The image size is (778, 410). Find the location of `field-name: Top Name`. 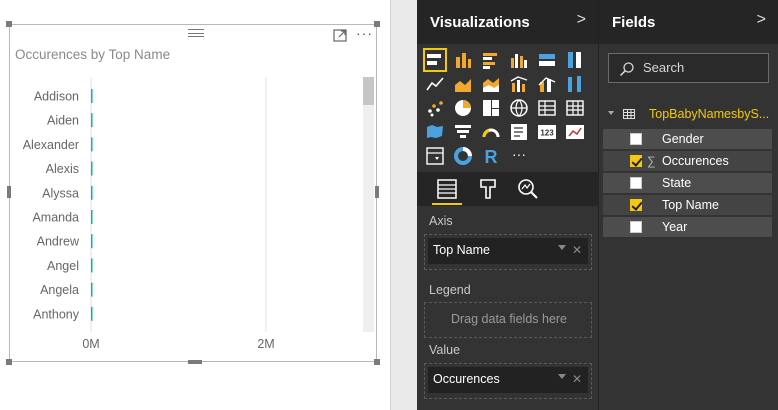

field-name: Top Name is located at coordinates (690, 205).